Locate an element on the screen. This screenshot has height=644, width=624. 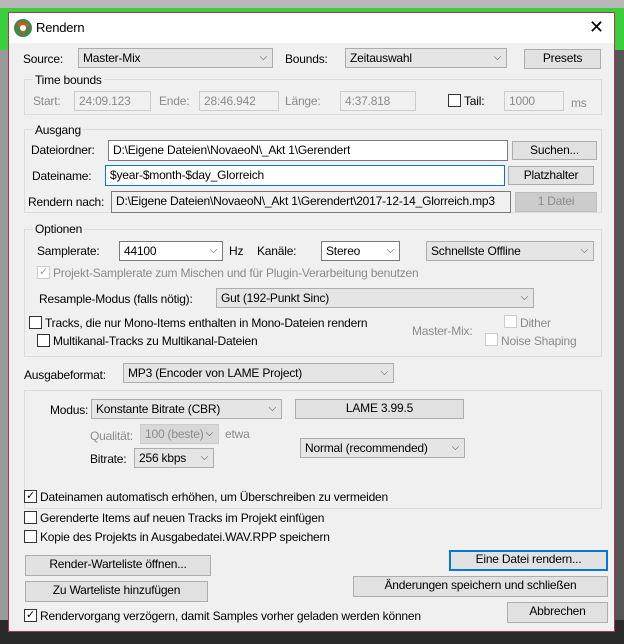
end-input: 28:46.942 is located at coordinates (239, 101).